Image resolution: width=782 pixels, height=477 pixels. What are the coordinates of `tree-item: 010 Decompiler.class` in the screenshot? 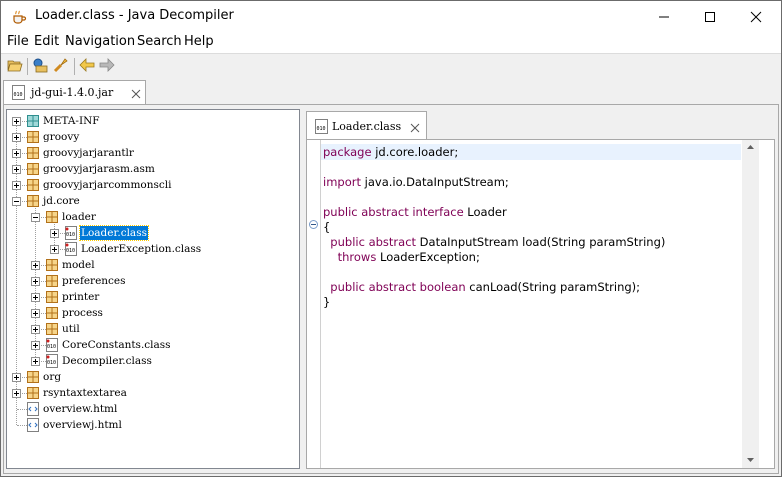 It's located at (165, 361).